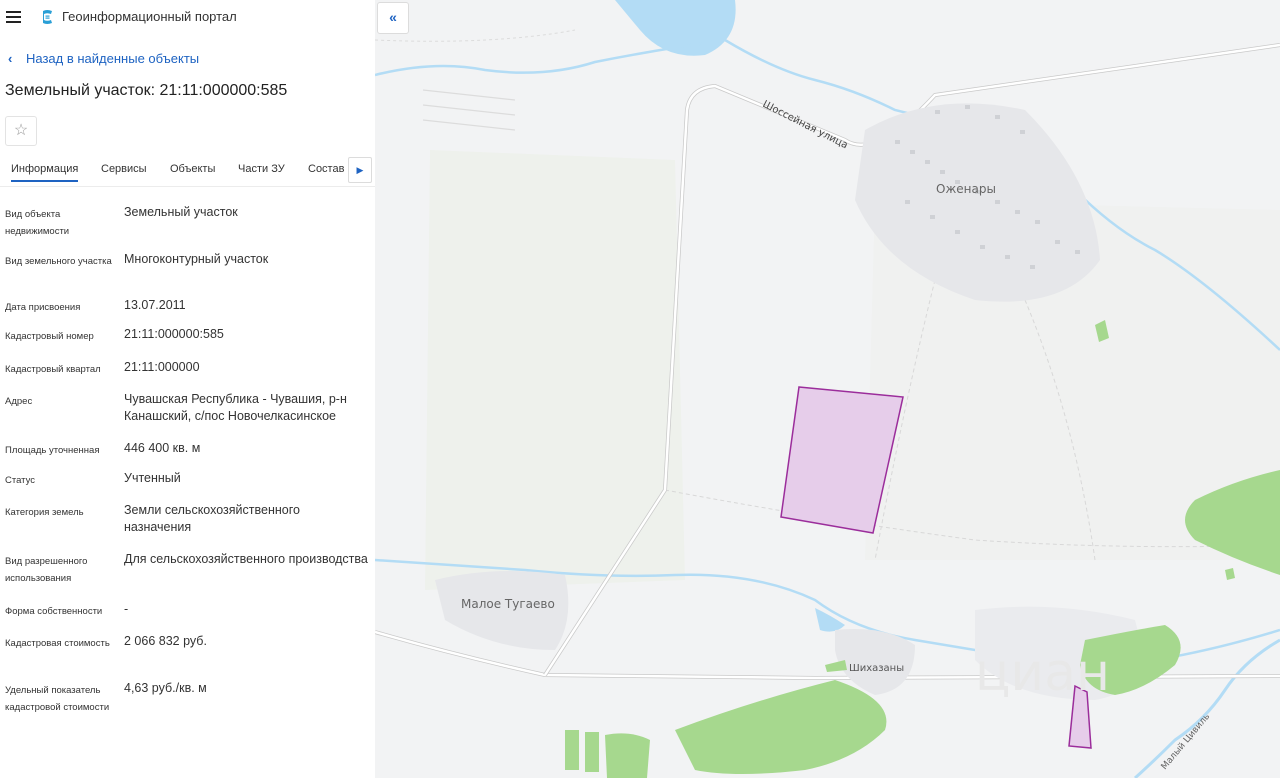  I want to click on app-title: Геоинформационный портал, so click(149, 16).